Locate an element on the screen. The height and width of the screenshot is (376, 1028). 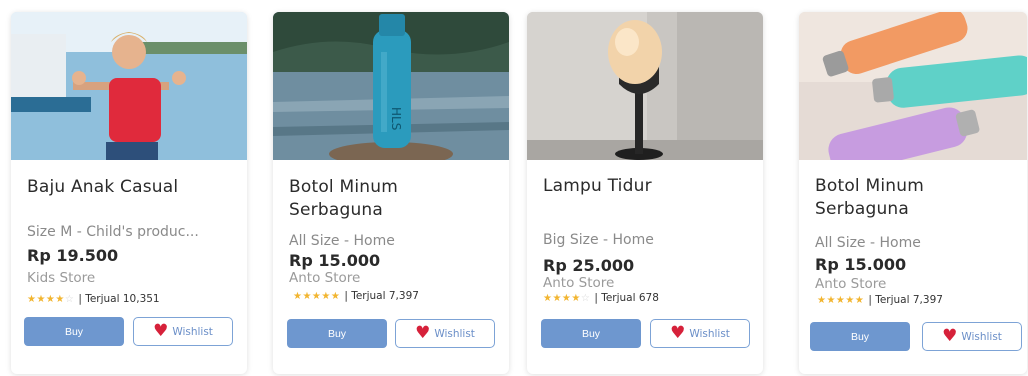
product-price: Rp 25.000 is located at coordinates (589, 265).